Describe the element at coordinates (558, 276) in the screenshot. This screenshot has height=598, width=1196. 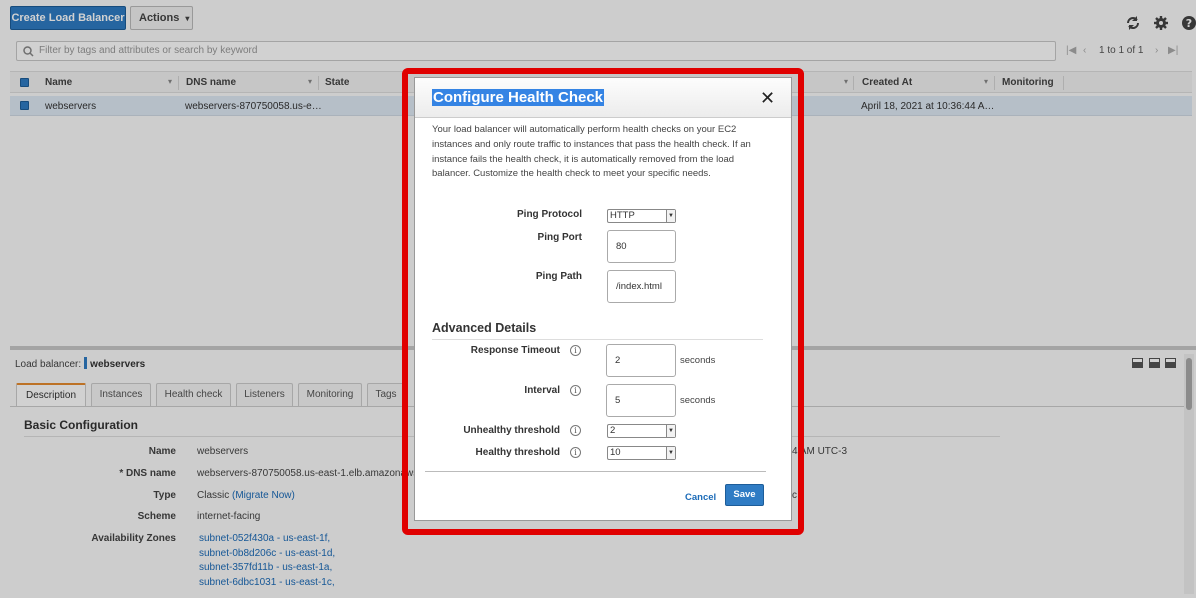
I see `ping-path-label: Ping Path` at that location.